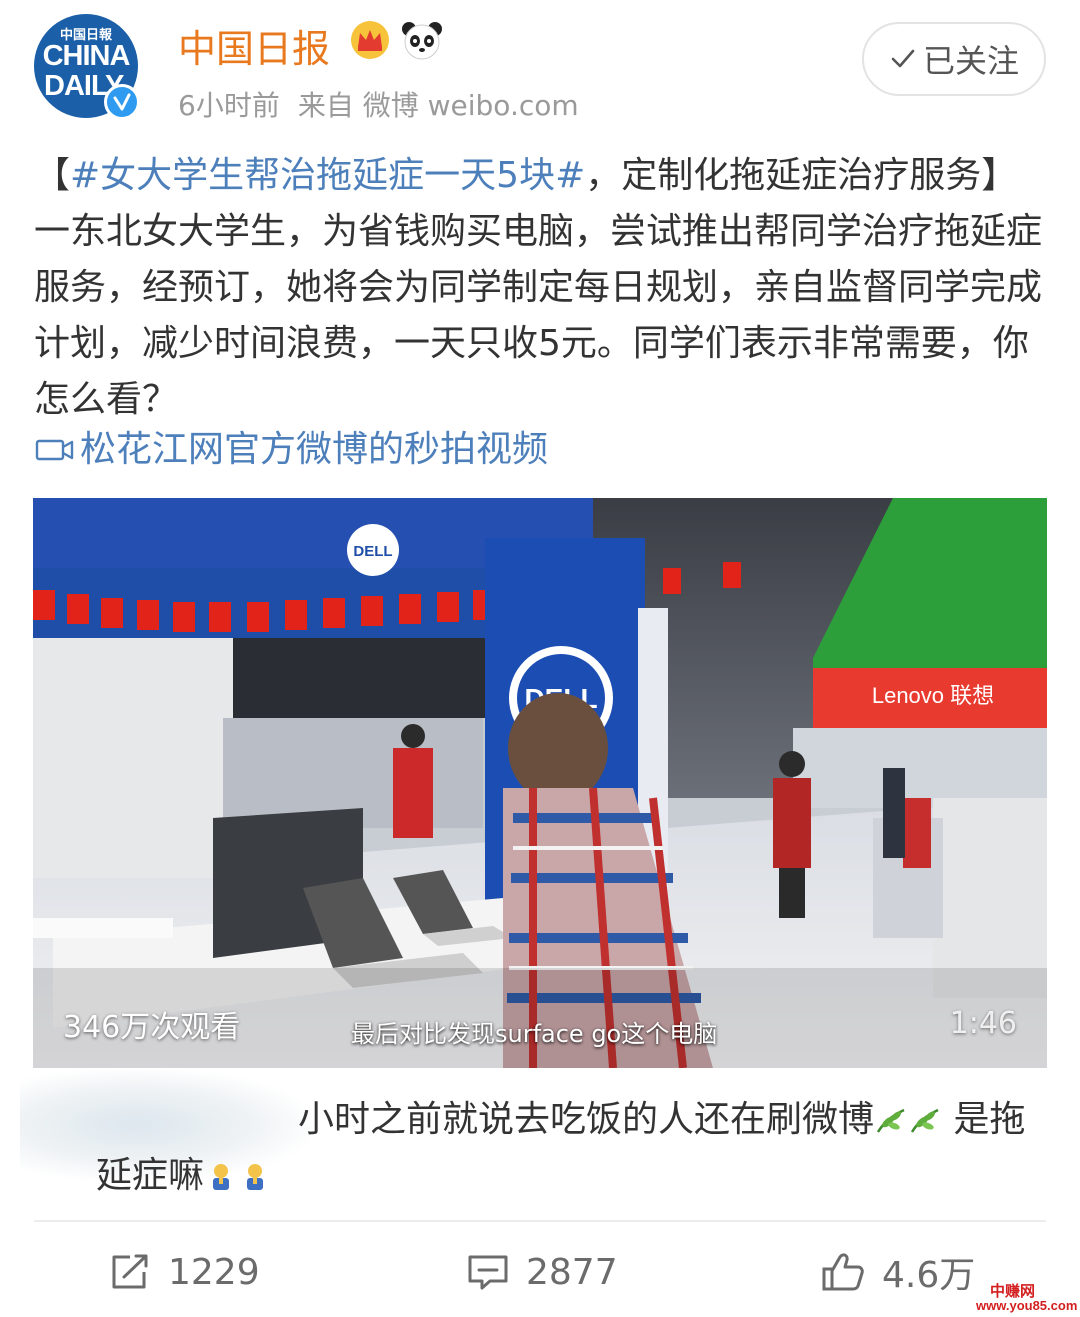 The image size is (1080, 1317). What do you see at coordinates (970, 61) in the screenshot?
I see `follow-label: 已关注` at bounding box center [970, 61].